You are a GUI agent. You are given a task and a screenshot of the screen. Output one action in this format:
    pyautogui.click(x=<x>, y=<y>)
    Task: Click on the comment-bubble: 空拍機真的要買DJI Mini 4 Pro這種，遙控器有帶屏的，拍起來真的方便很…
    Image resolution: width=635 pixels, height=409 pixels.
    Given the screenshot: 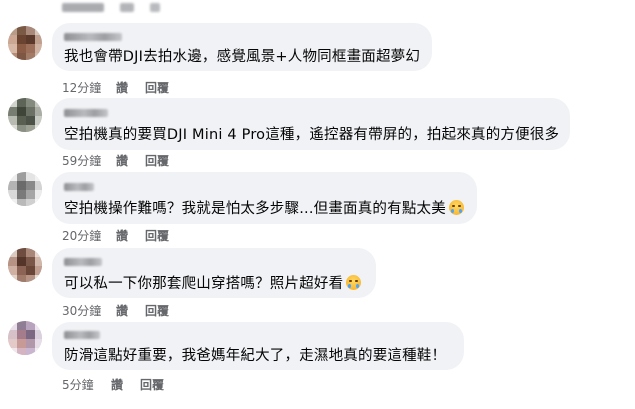 What is the action you would take?
    pyautogui.click(x=311, y=124)
    